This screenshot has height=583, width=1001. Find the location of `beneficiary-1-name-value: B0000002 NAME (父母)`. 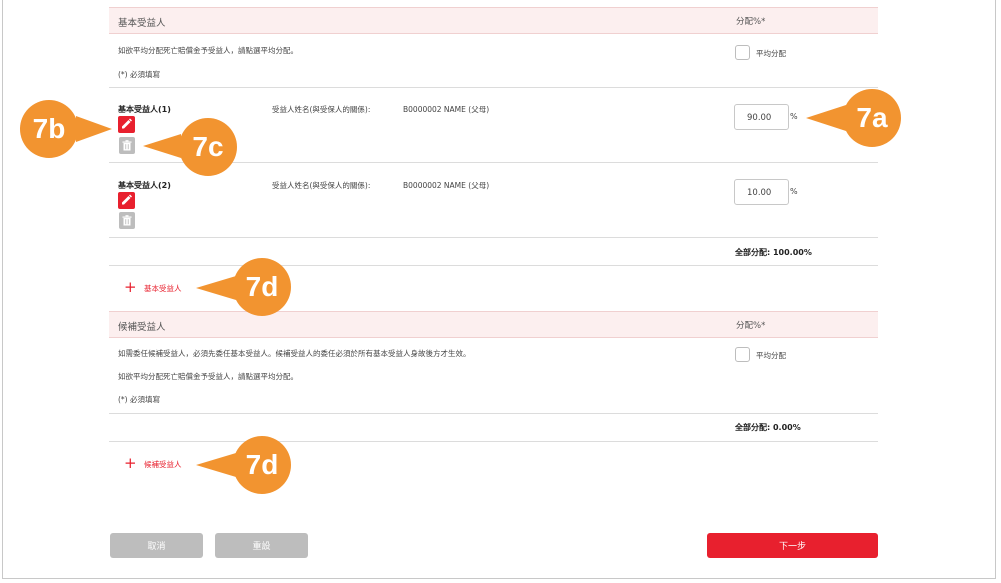

beneficiary-1-name-value: B0000002 NAME (父母) is located at coordinates (446, 109).